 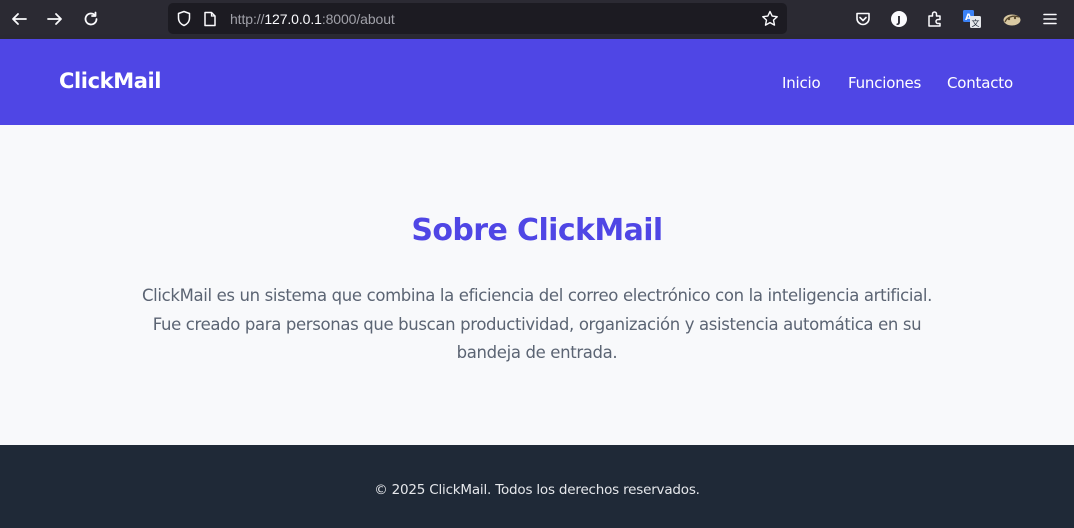 What do you see at coordinates (1050, 19) in the screenshot?
I see `menu-icon` at bounding box center [1050, 19].